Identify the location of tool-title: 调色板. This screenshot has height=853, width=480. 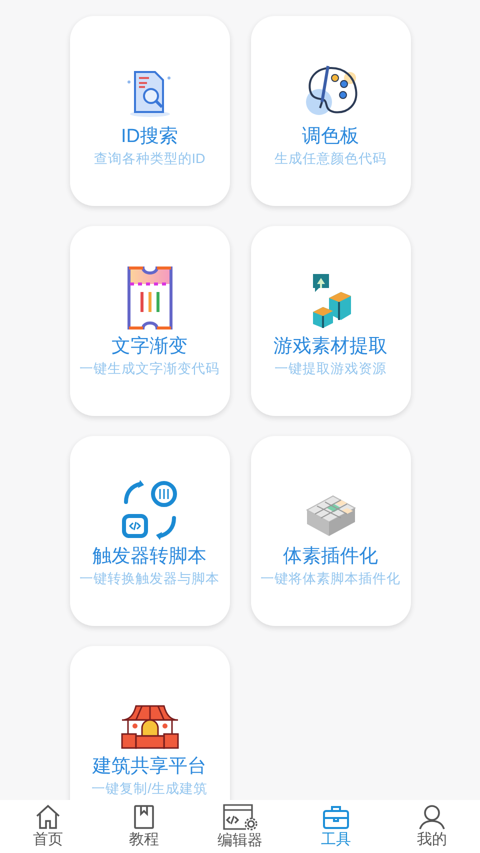
(330, 136).